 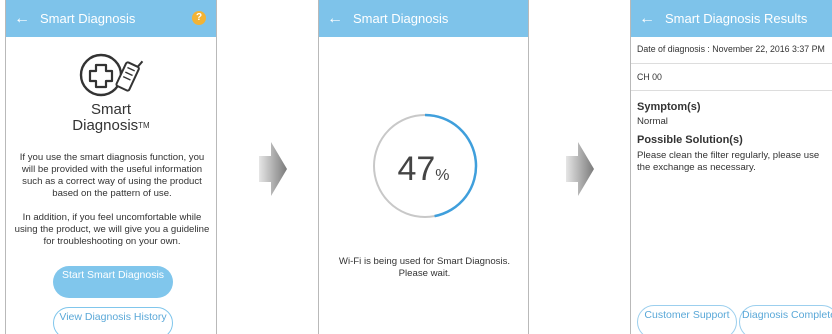 I want to click on app-bar: ← Smart Diagnosis, so click(x=423, y=18).